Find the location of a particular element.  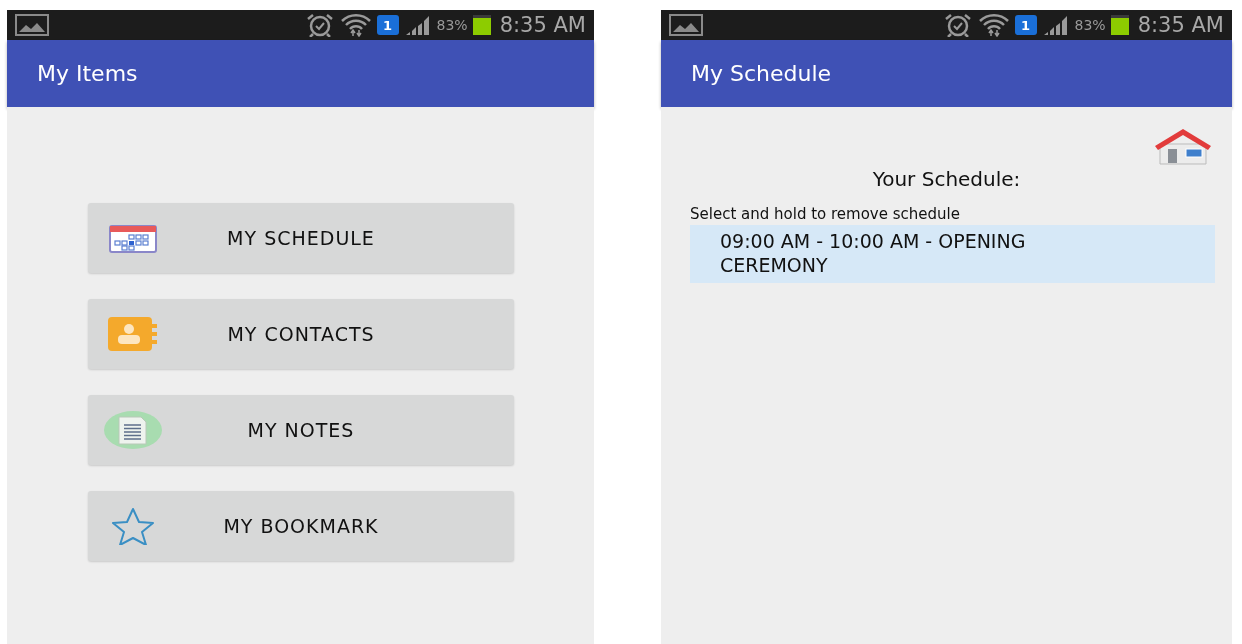

app-title: My Items is located at coordinates (87, 73).